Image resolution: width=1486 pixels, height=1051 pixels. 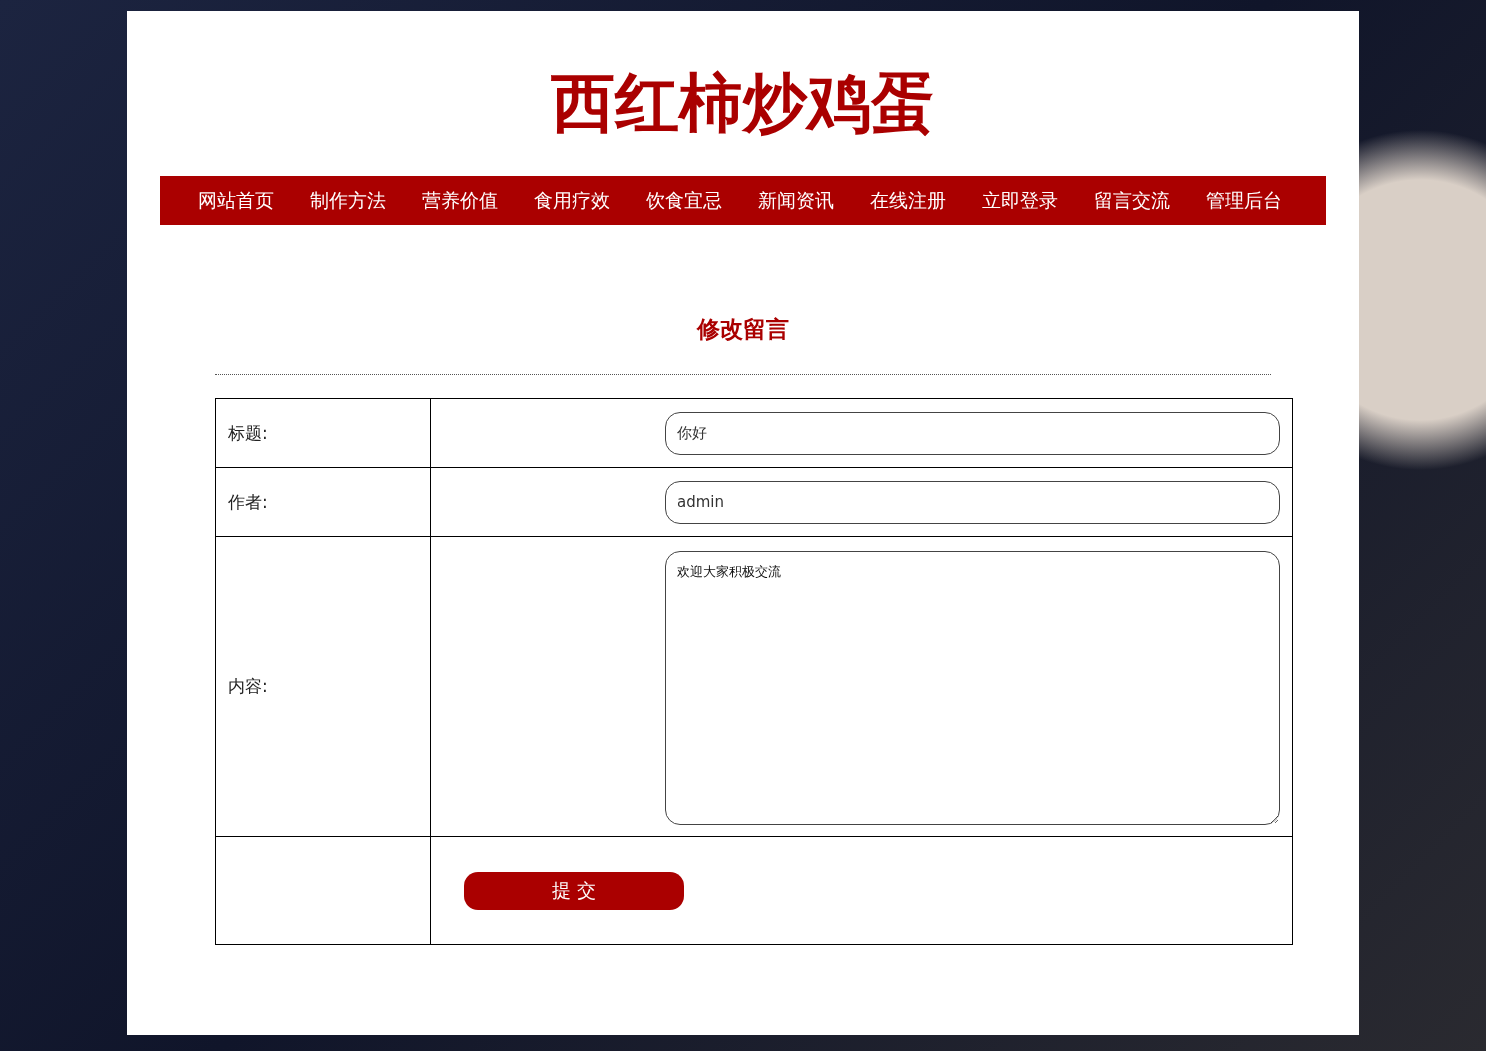 What do you see at coordinates (1132, 200) in the screenshot?
I see `nav-link: 留言交流` at bounding box center [1132, 200].